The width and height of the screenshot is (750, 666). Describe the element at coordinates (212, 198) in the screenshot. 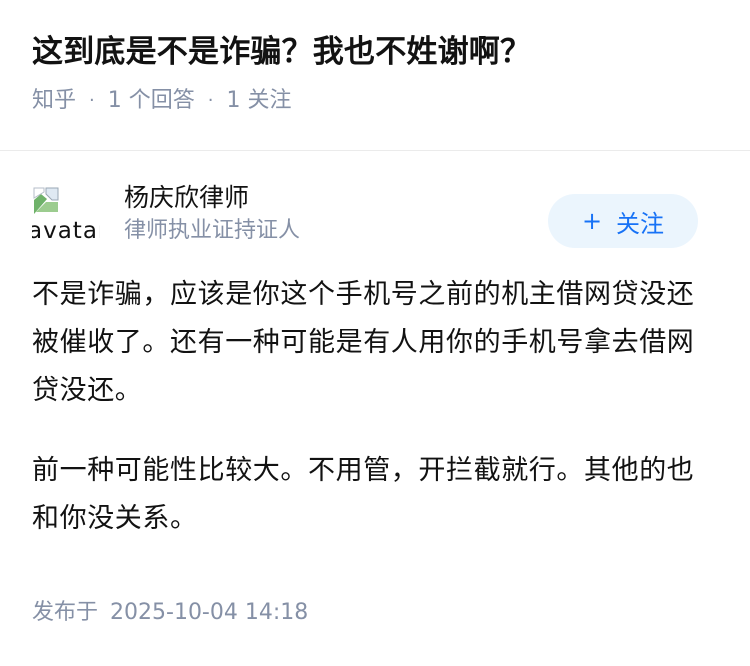

I see `author-name: 杨庆欣律师` at that location.